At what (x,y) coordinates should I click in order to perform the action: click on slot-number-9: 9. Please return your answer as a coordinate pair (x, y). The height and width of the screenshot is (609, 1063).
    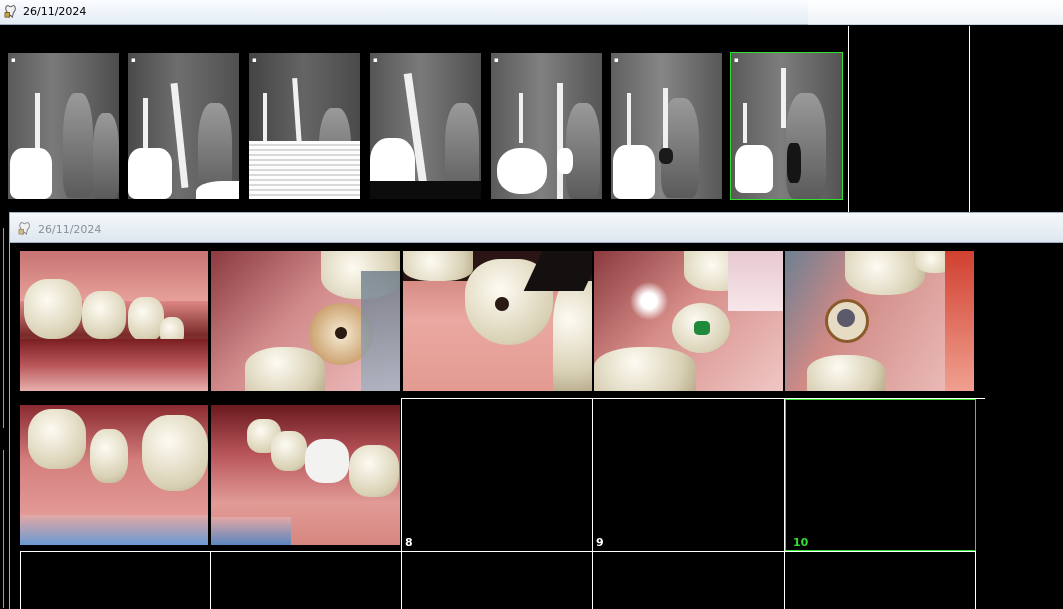
    Looking at the image, I should click on (600, 542).